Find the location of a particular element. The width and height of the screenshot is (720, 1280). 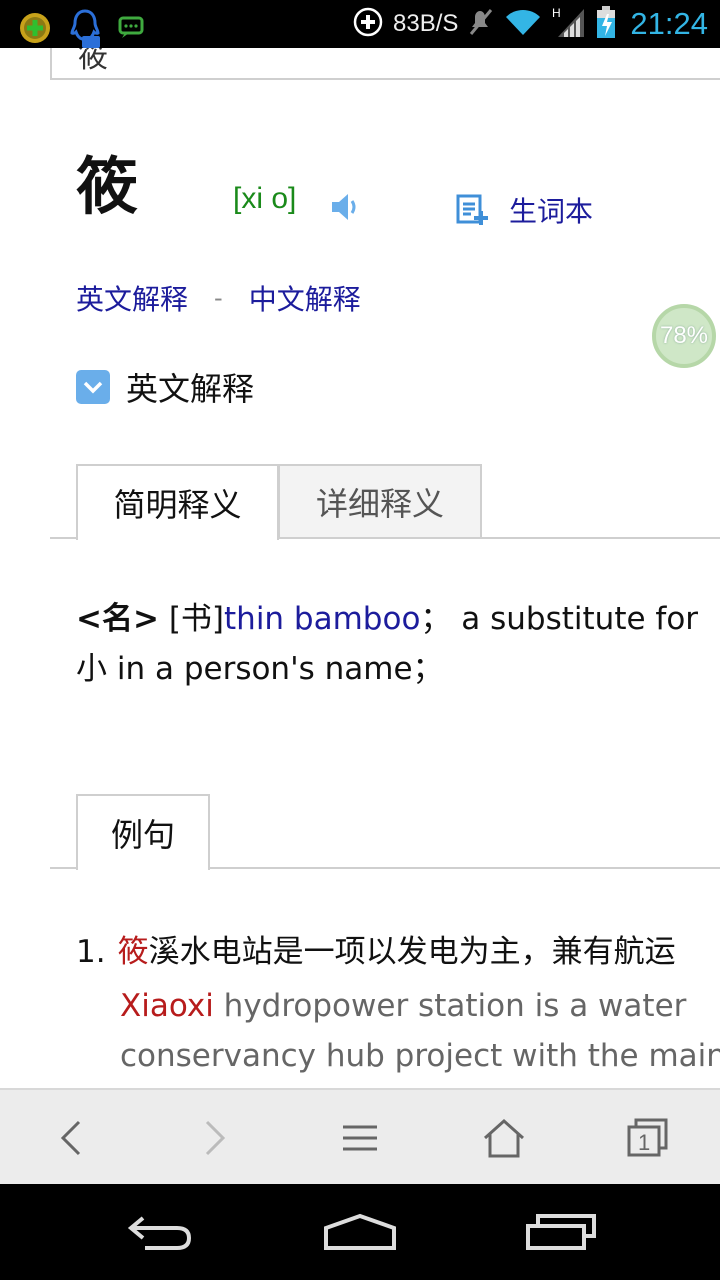

example-number: 1. is located at coordinates (91, 952).